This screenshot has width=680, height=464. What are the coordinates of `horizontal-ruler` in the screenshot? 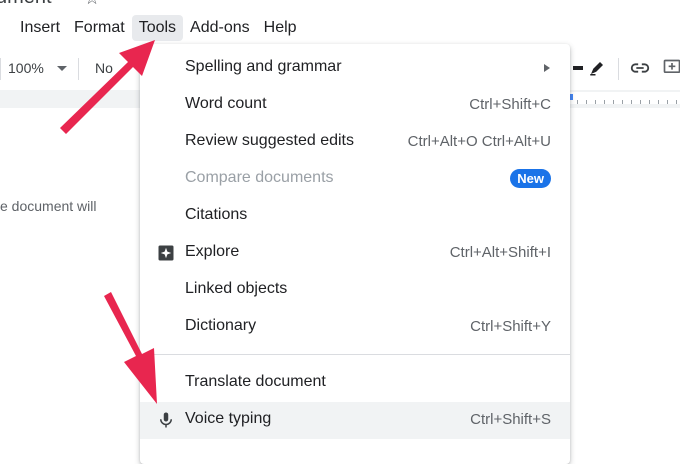 It's located at (624, 98).